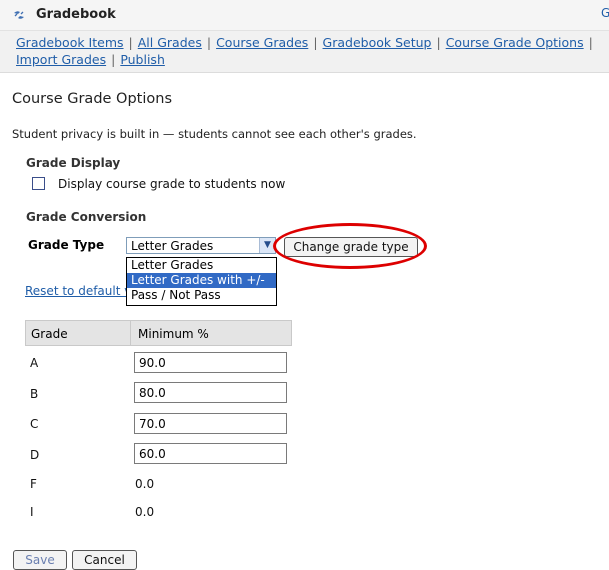  Describe the element at coordinates (210, 362) in the screenshot. I see `minimum-input-a` at that location.